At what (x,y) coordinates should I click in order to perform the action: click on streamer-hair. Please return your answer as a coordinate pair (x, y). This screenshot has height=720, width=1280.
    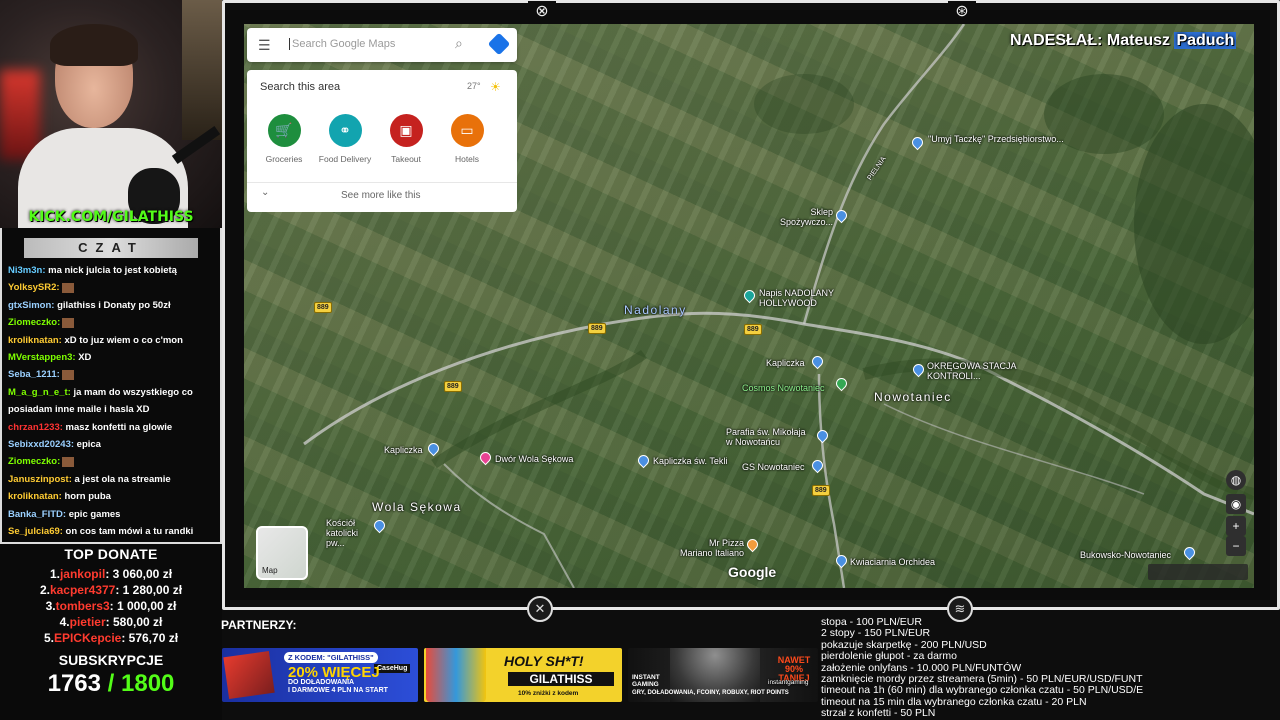
    Looking at the image, I should click on (94, 45).